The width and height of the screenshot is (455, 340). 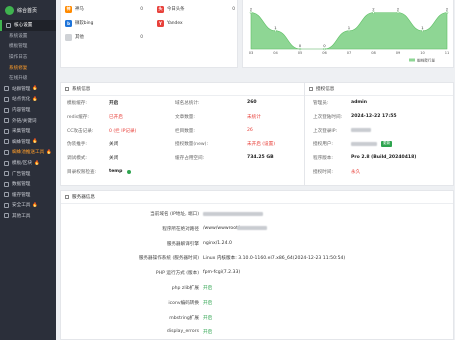 What do you see at coordinates (185, 117) in the screenshot?
I see `sys-label: 文章数量:` at bounding box center [185, 117].